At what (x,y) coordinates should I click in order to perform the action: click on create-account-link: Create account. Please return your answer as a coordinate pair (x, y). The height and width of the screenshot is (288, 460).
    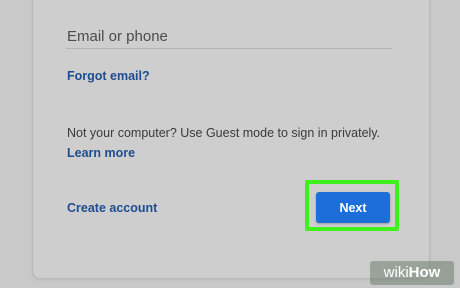
    Looking at the image, I should click on (112, 208).